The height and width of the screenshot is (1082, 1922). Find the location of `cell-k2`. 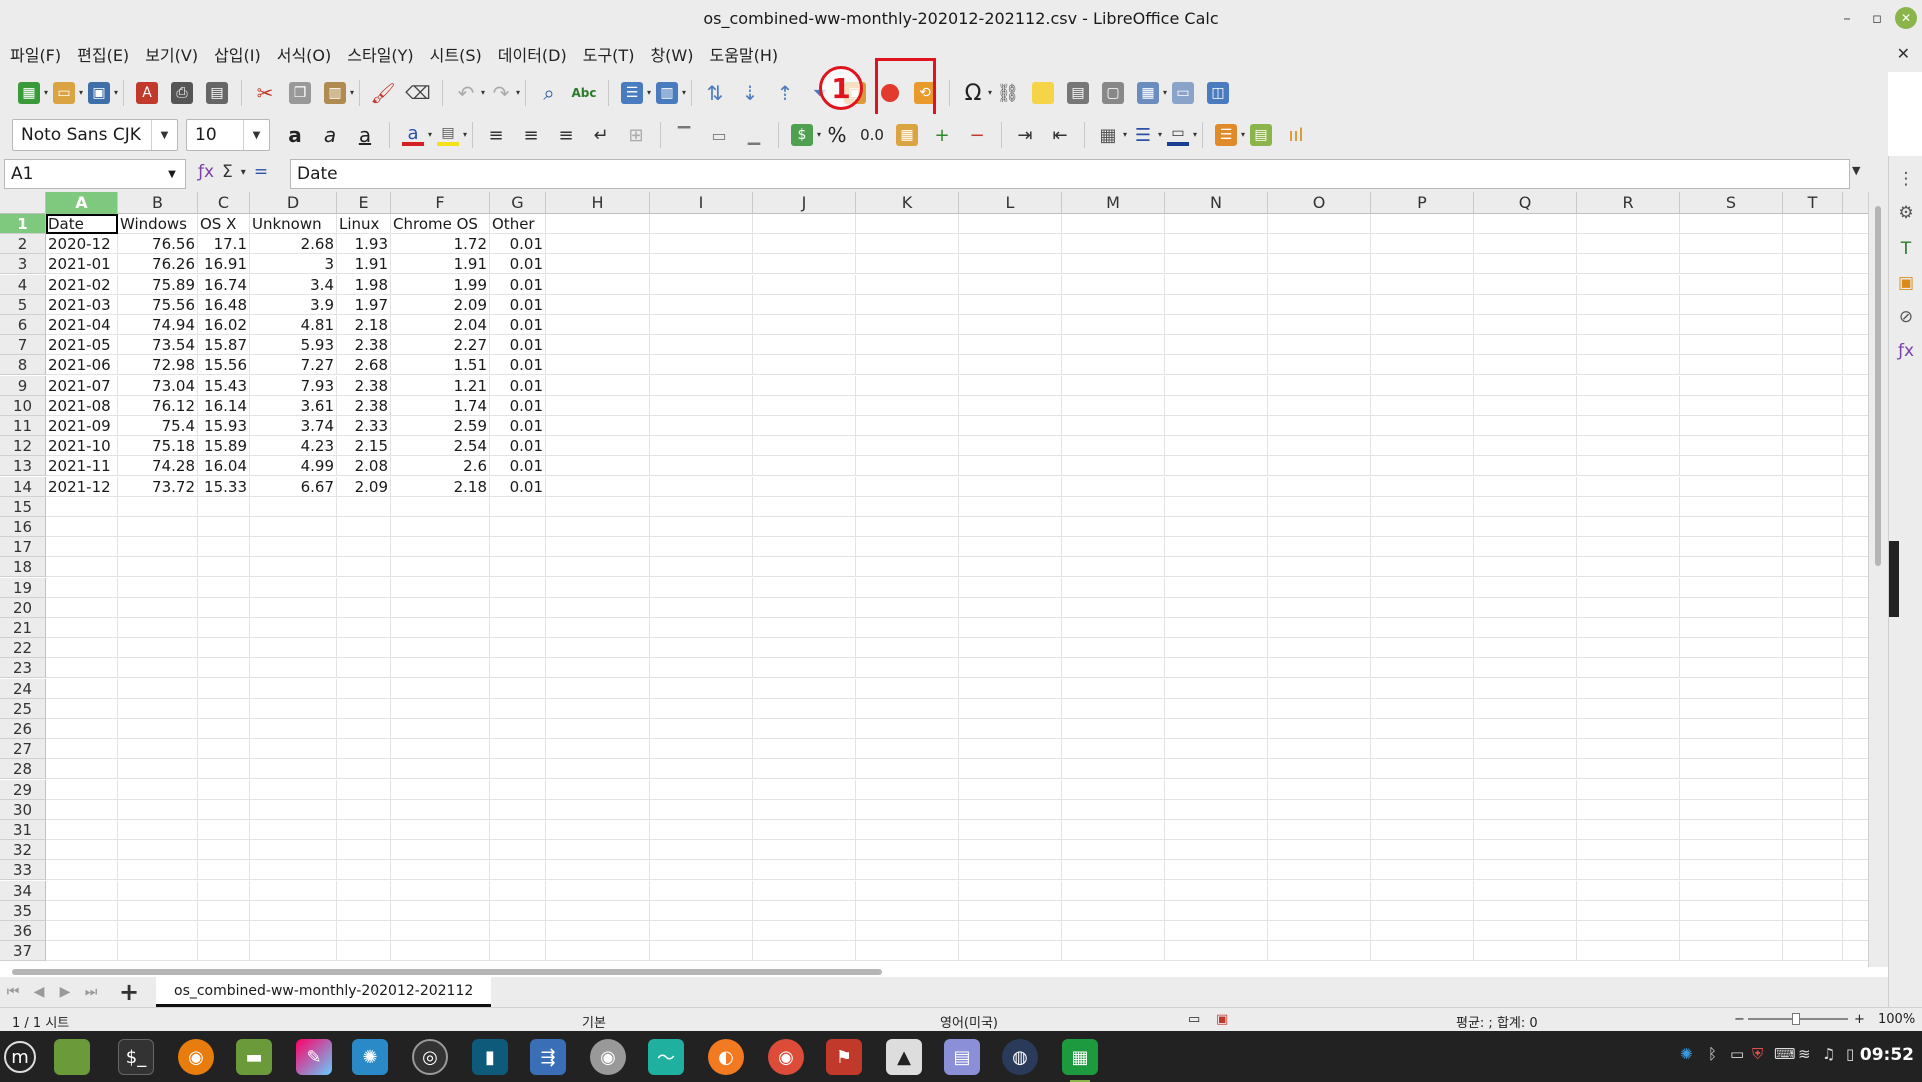

cell-k2 is located at coordinates (907, 244).